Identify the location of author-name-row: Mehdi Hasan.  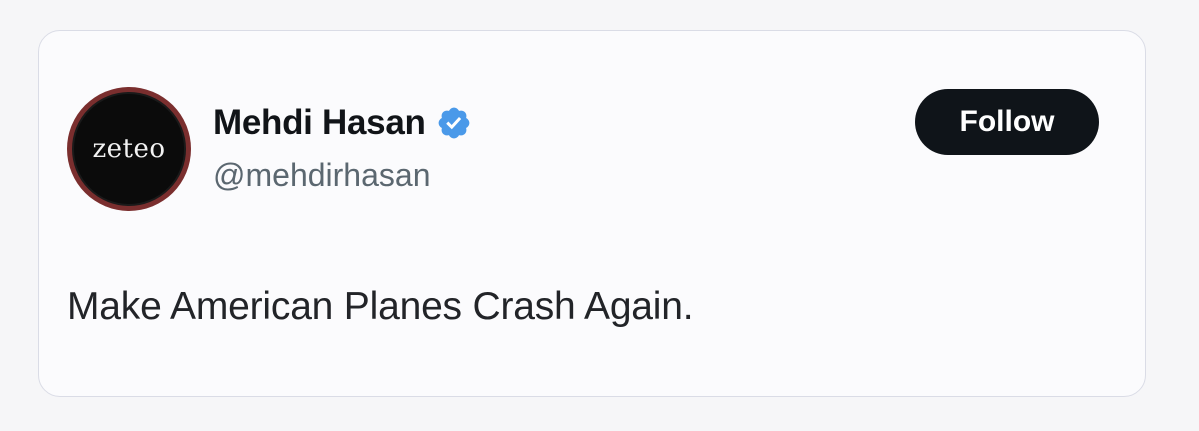
(342, 123).